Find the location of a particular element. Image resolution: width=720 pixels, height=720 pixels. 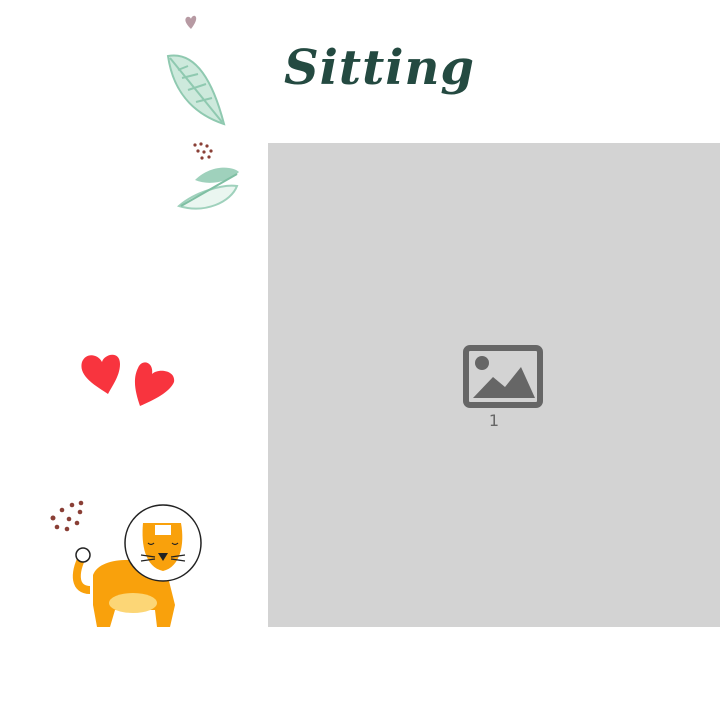

image-icon is located at coordinates (503, 376).